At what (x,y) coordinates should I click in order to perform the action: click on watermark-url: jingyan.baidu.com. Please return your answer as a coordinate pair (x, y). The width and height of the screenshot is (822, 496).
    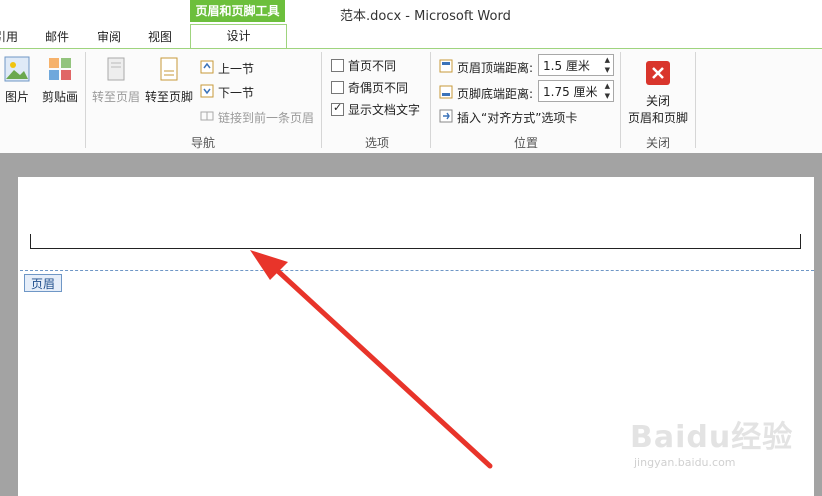
    Looking at the image, I should click on (685, 462).